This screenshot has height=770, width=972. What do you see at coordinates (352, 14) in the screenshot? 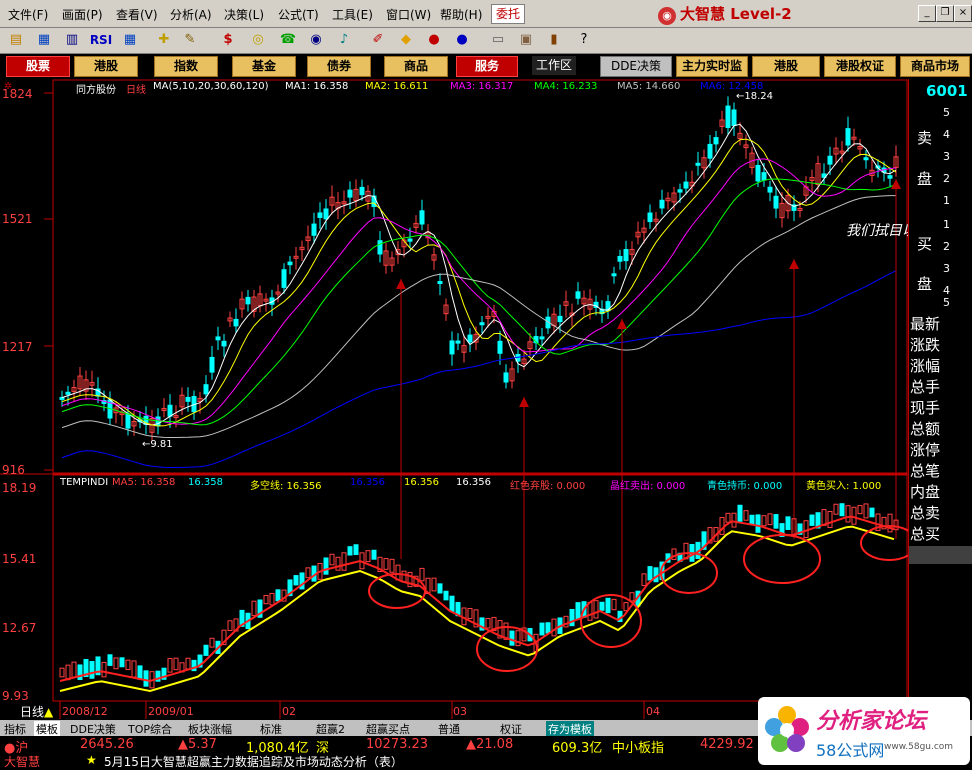
I see `menu-tools: 工具(E)` at bounding box center [352, 14].